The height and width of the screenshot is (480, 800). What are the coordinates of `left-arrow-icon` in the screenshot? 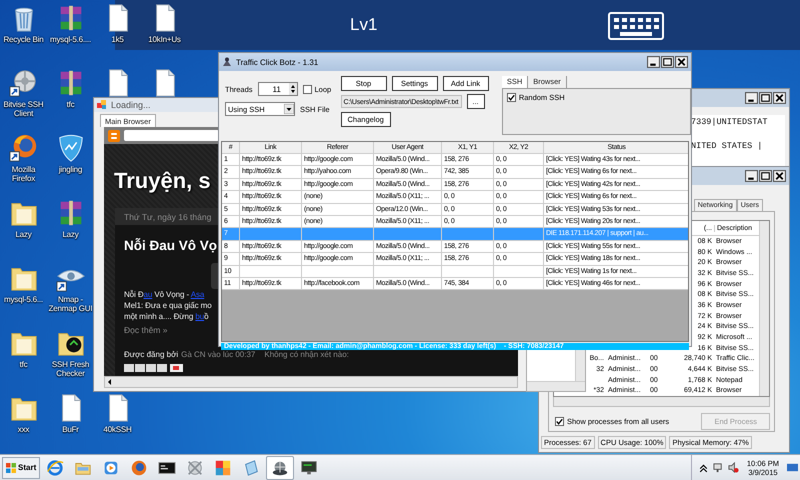 It's located at (110, 382).